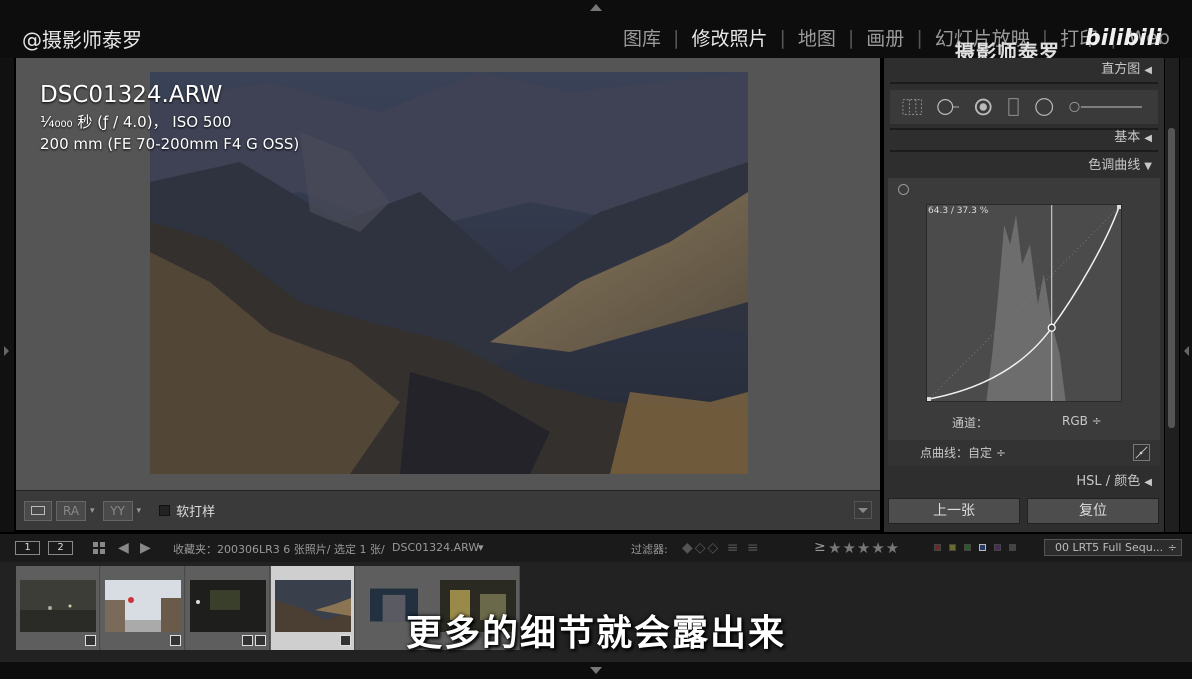  I want to click on before-after-button: RA, so click(71, 510).